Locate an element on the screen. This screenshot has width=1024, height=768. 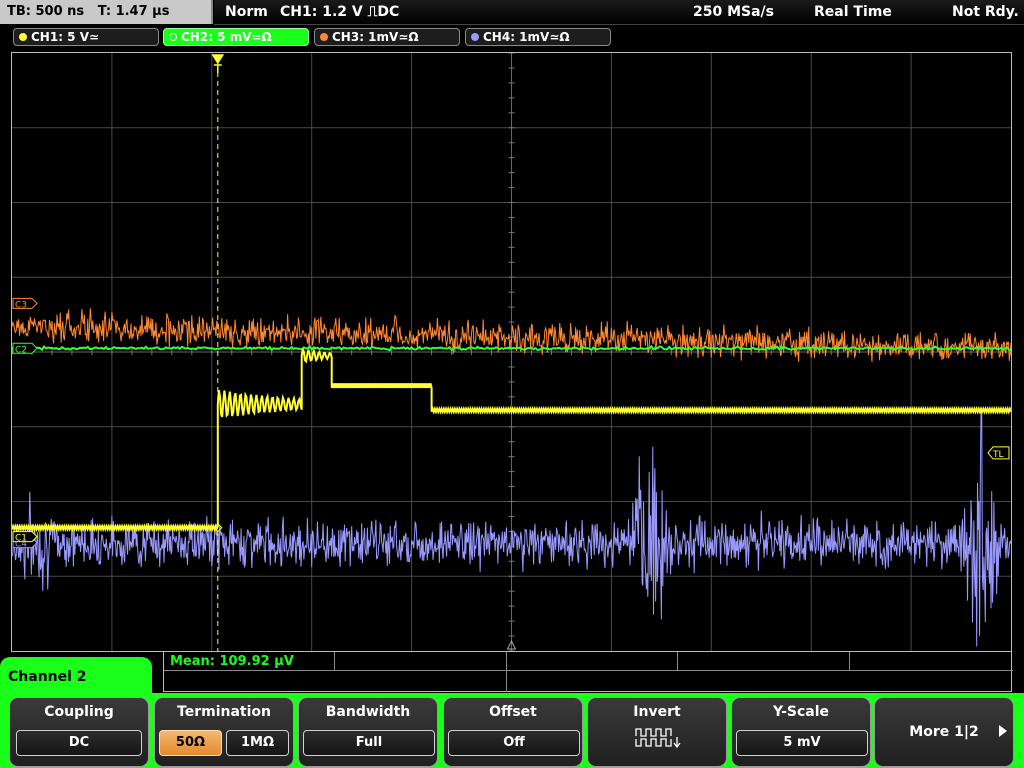
trigger-level-marker: TL is located at coordinates (998, 453).